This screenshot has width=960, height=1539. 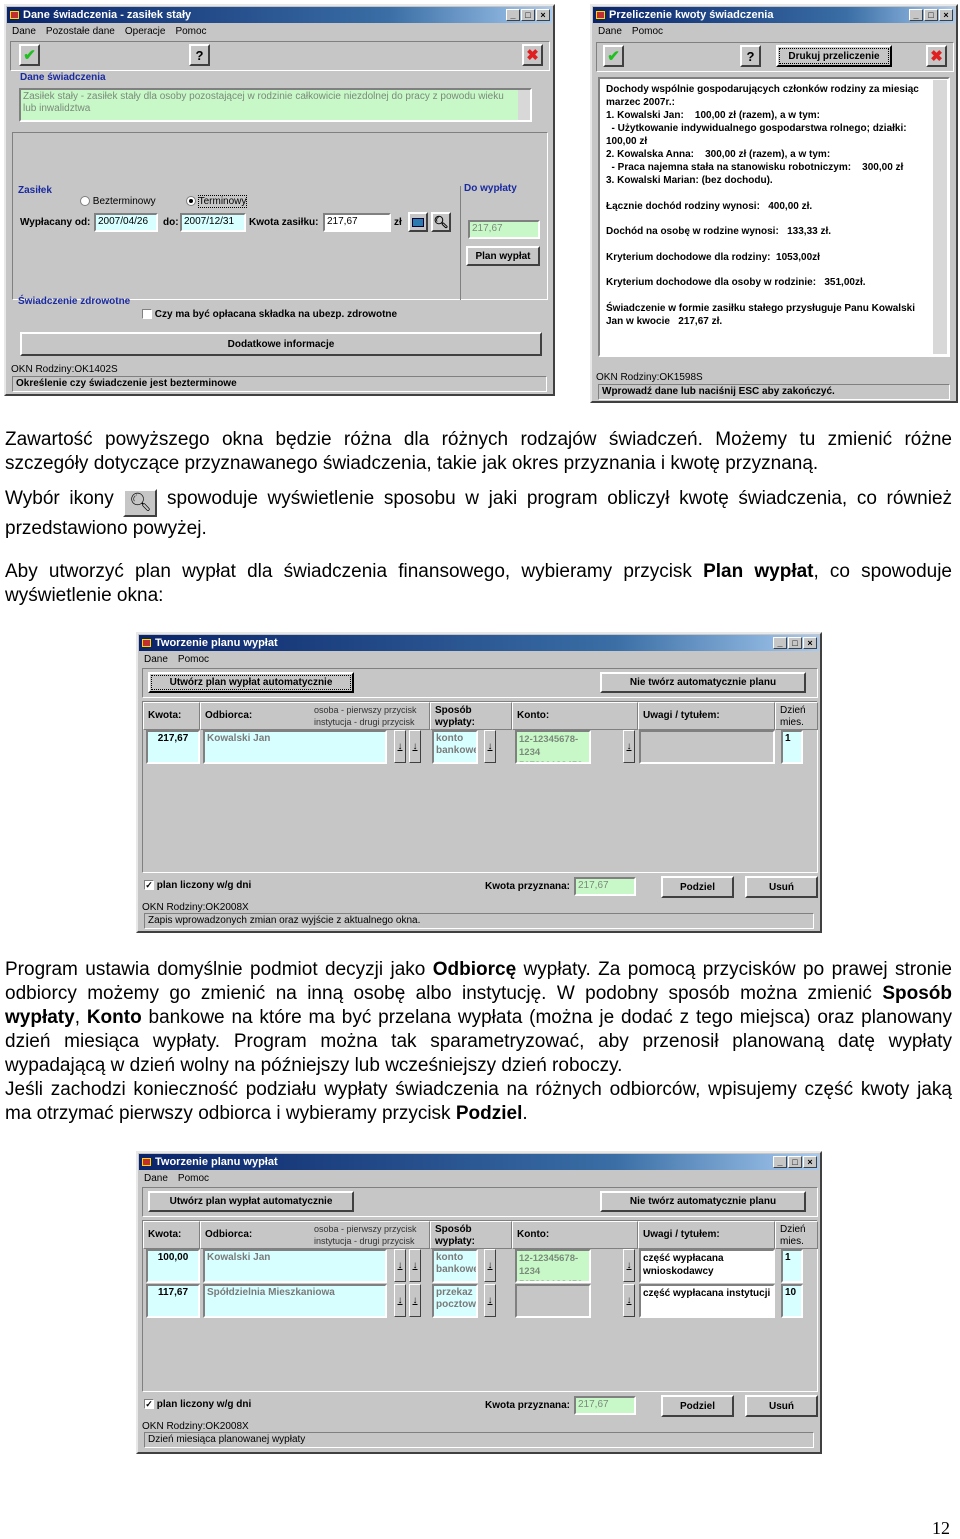 I want to click on dzien-cell: 10, so click(x=792, y=1301).